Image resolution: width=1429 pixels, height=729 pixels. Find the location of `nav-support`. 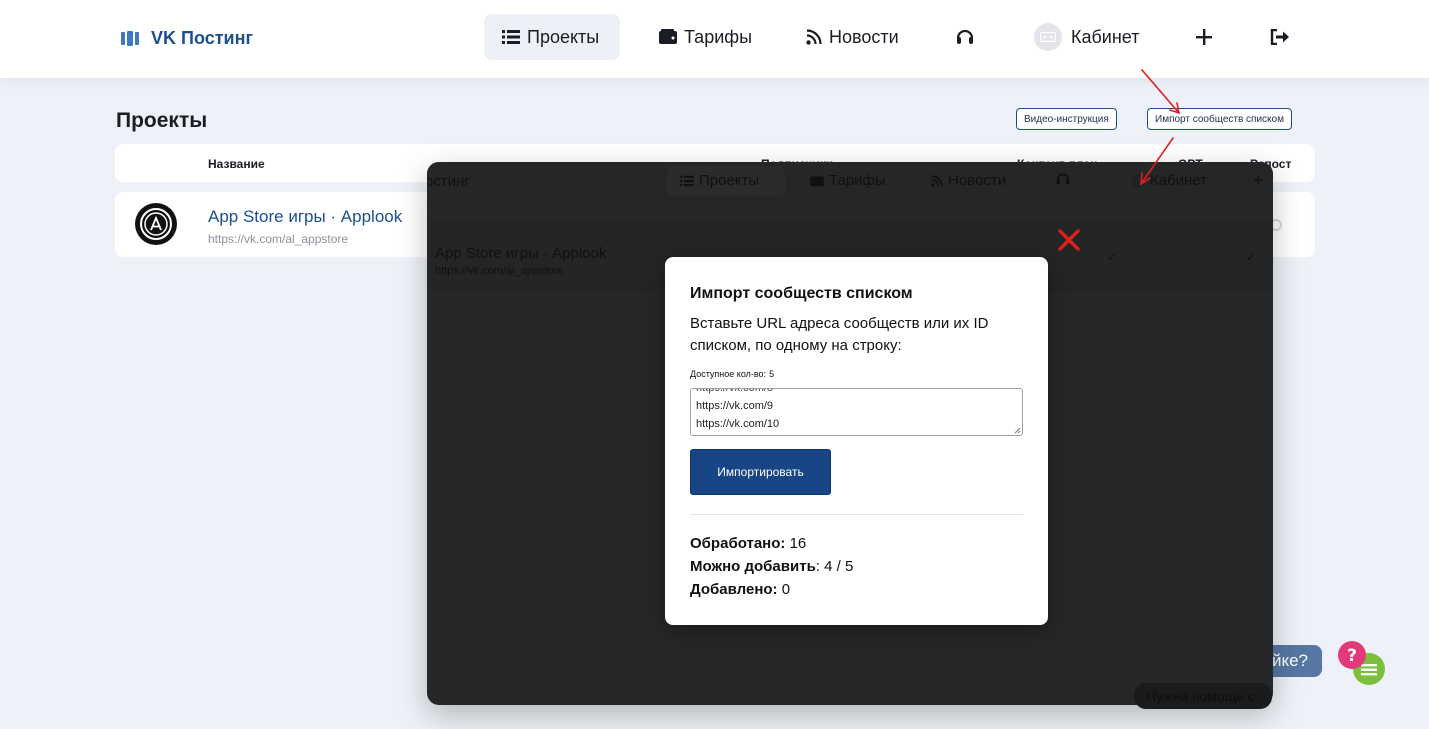

nav-support is located at coordinates (965, 37).